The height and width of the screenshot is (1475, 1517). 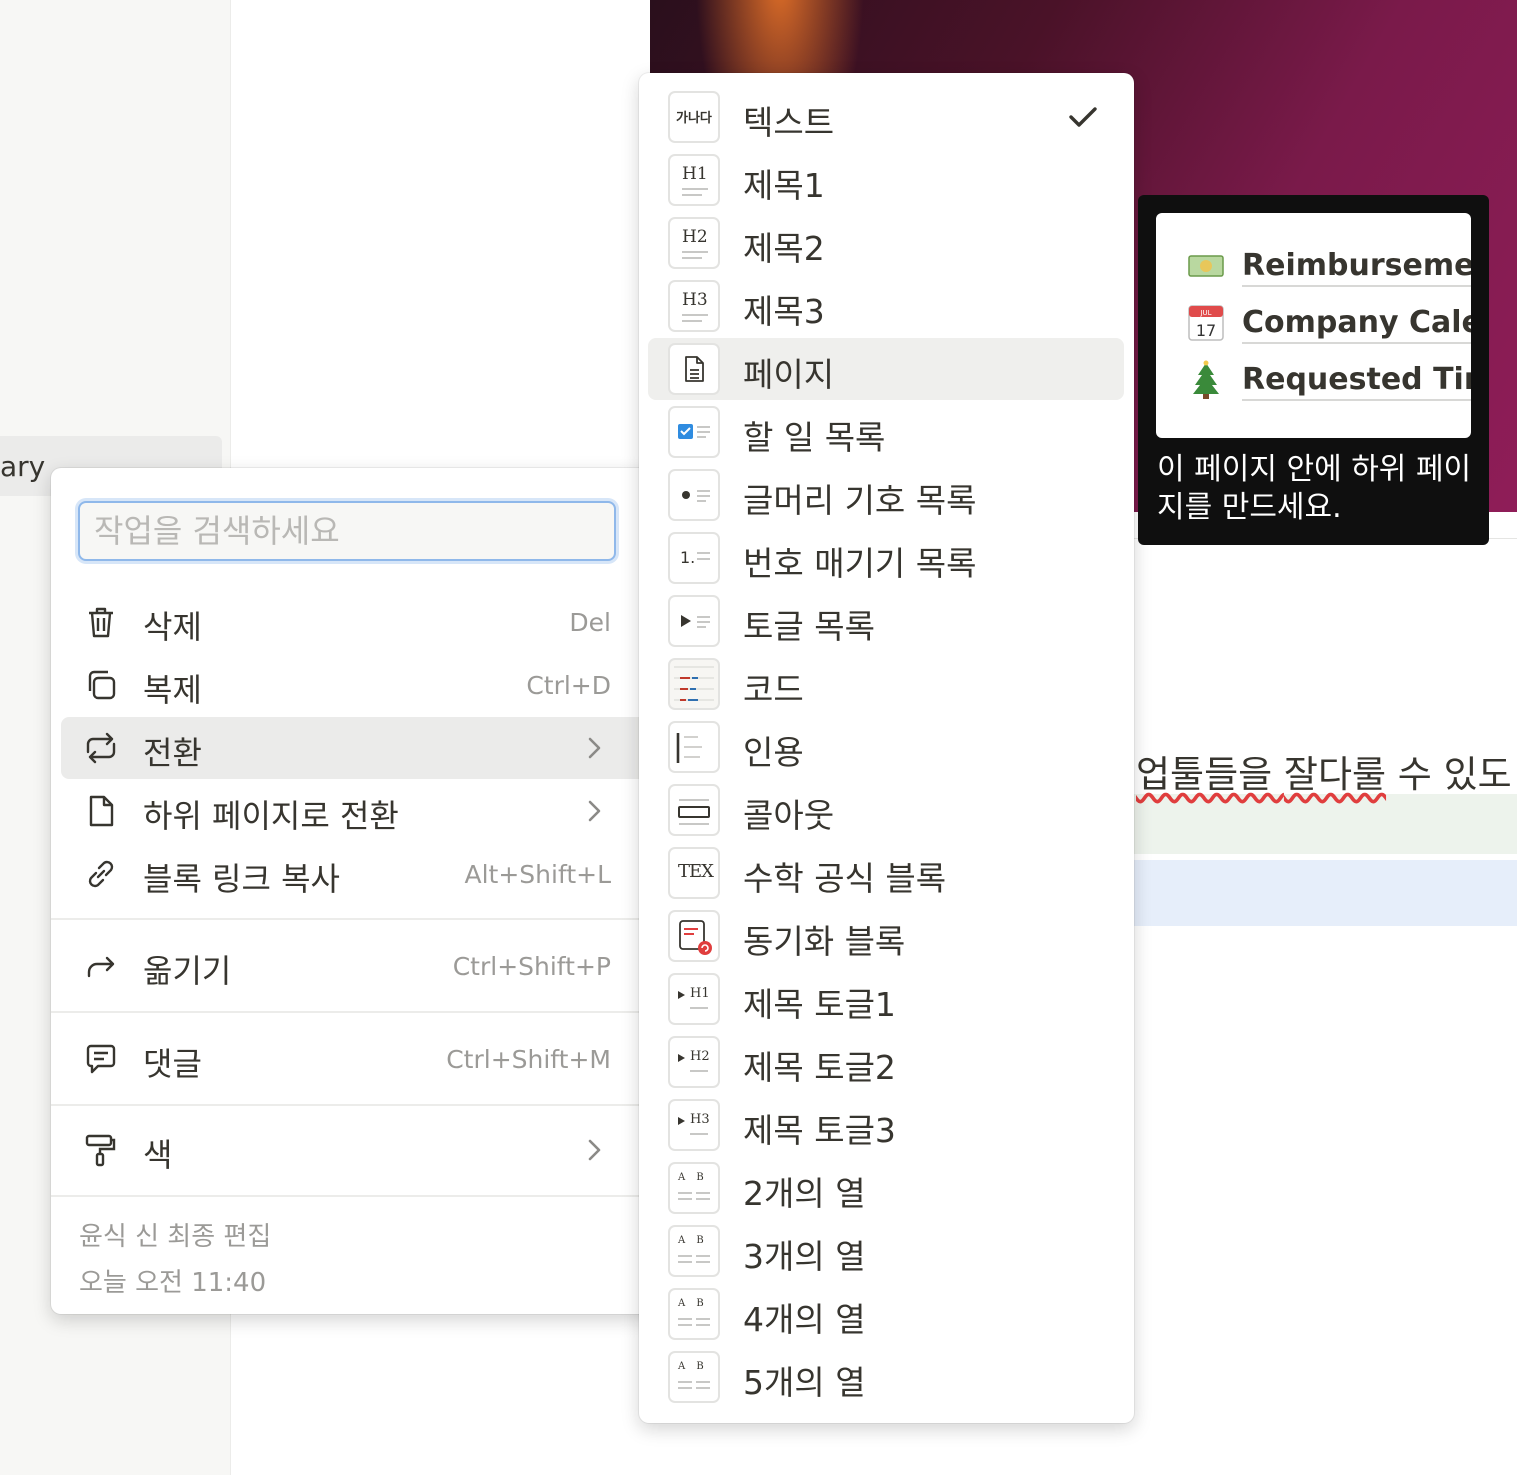 What do you see at coordinates (694, 243) in the screenshot?
I see `heading2-thumbnail: H2` at bounding box center [694, 243].